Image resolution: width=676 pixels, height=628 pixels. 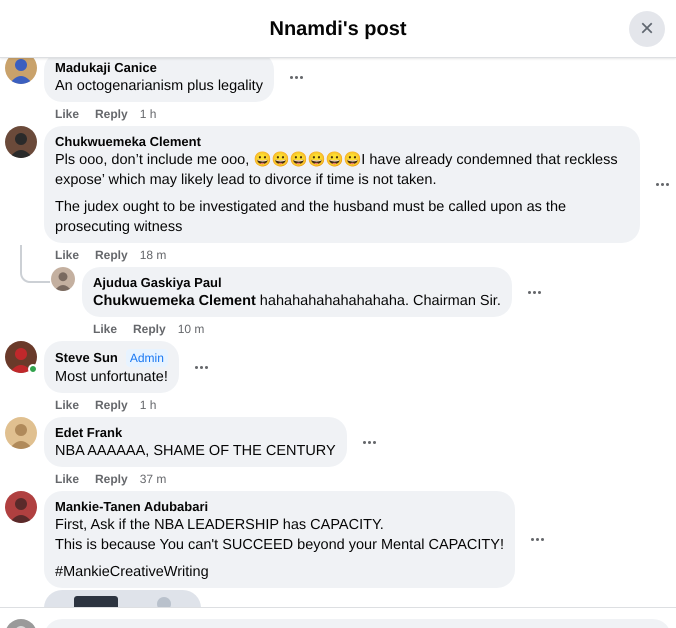 What do you see at coordinates (337, 170) in the screenshot?
I see `comment-text: Pls ooo, don’t include me ooo, 😀😀😀😀😀😀I have already condemned that reckless expose’ which may likely lead to divorce if time is not taken.` at bounding box center [337, 170].